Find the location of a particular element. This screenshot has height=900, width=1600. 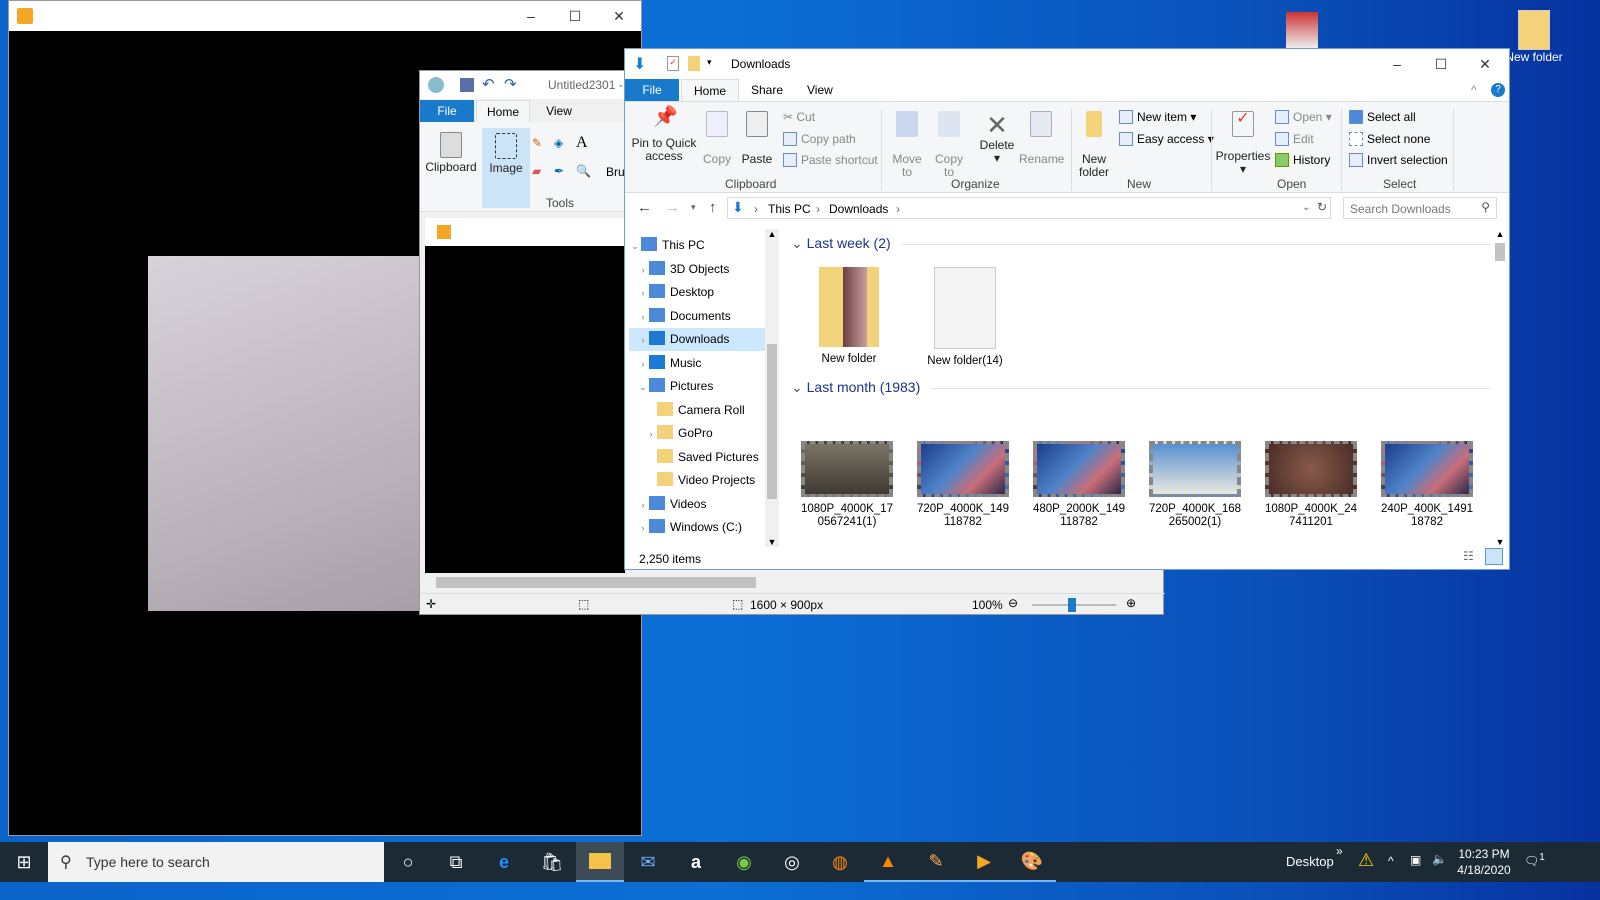

canvas-area is located at coordinates (525, 395).